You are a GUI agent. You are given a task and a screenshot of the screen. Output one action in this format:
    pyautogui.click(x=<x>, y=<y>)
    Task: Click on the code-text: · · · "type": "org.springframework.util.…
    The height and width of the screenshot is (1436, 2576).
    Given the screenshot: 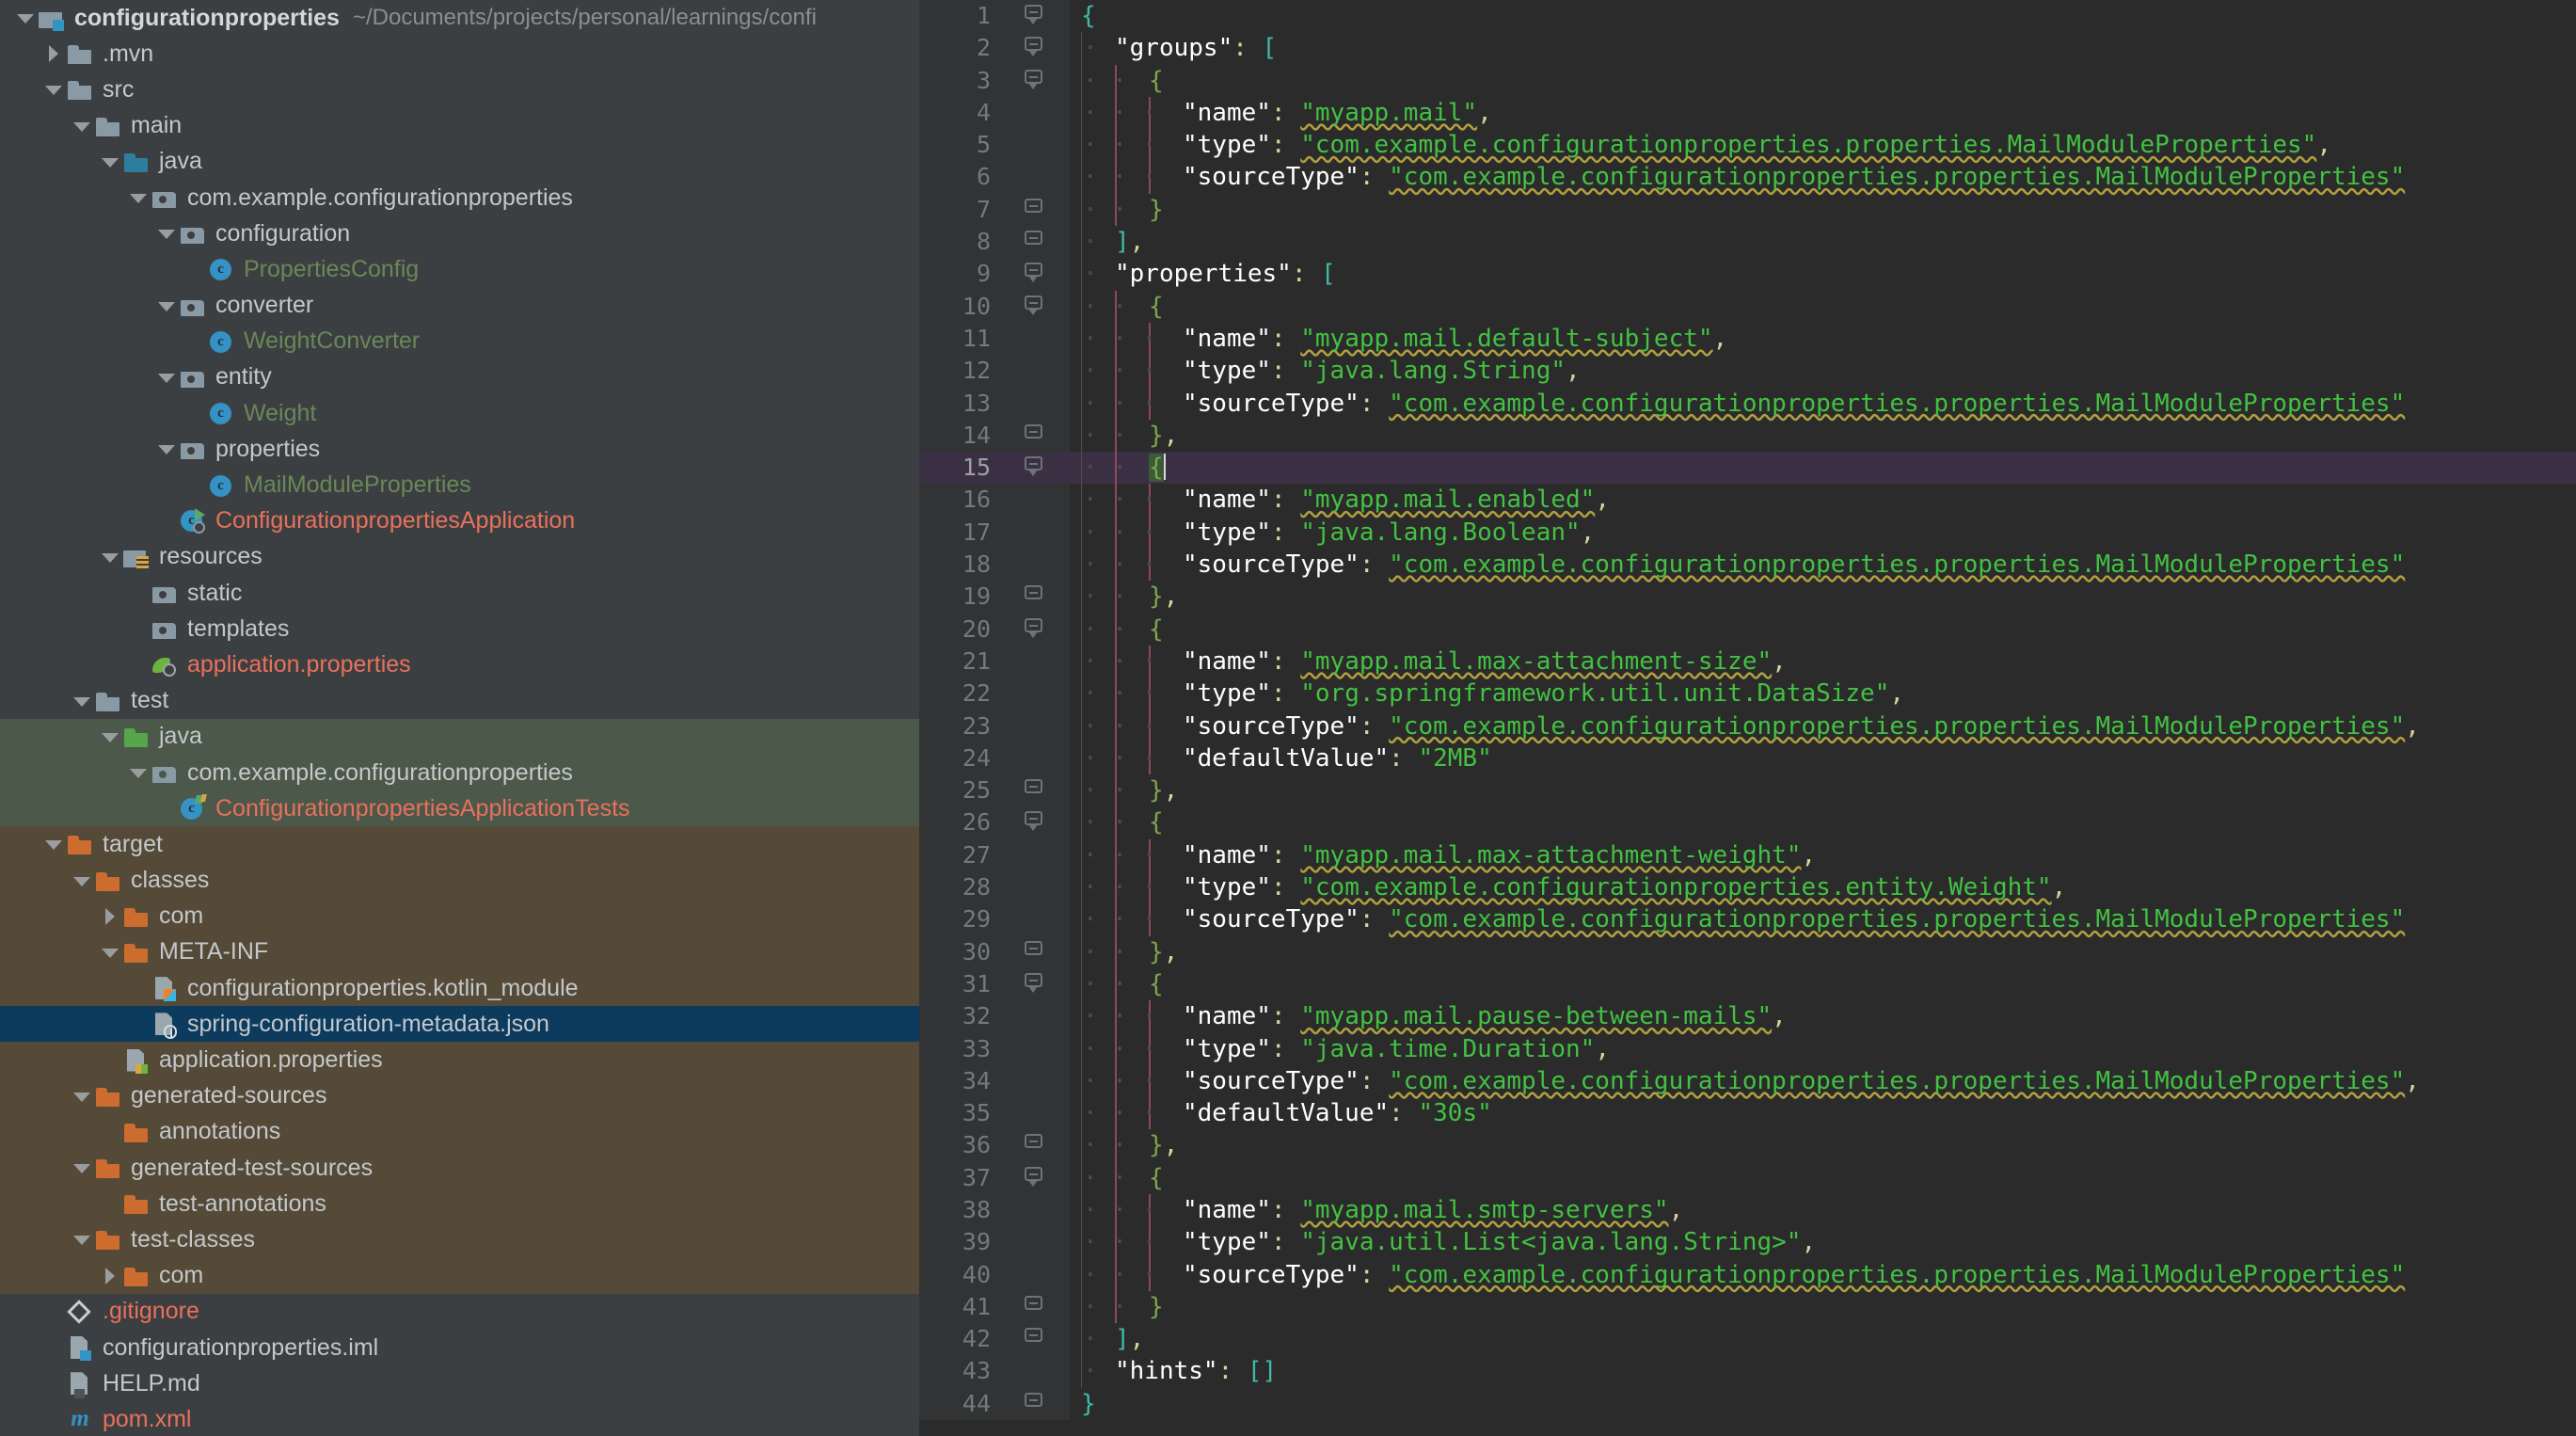 What is the action you would take?
    pyautogui.click(x=1823, y=694)
    